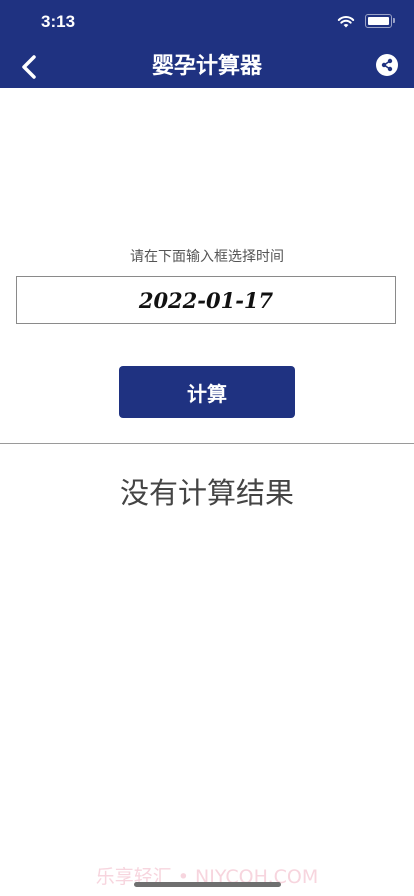 Image resolution: width=414 pixels, height=896 pixels. Describe the element at coordinates (207, 257) in the screenshot. I see `date-prompt-label: 请在下面输入框选择时间` at that location.